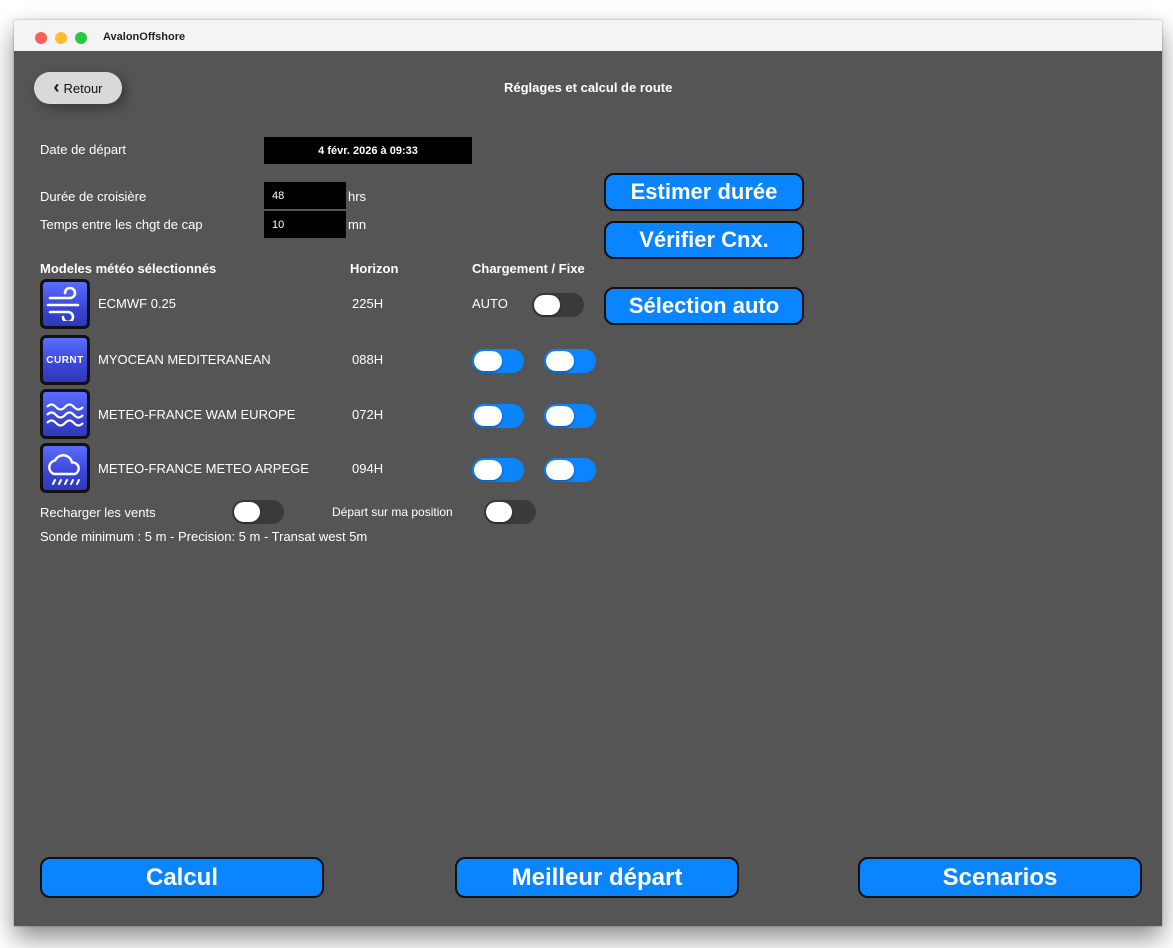  I want to click on model-name-ecmwf: ECMWF 0.25, so click(137, 303).